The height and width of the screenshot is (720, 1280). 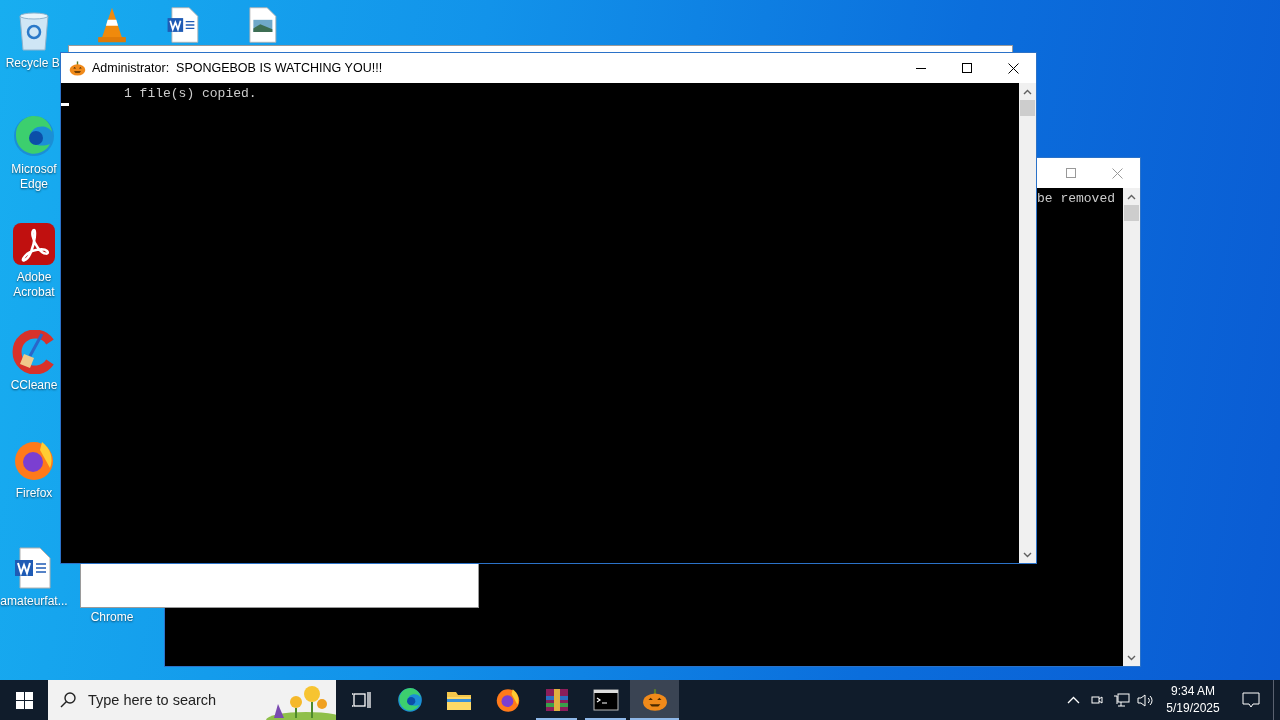 What do you see at coordinates (1097, 700) in the screenshot?
I see `camera-icon` at bounding box center [1097, 700].